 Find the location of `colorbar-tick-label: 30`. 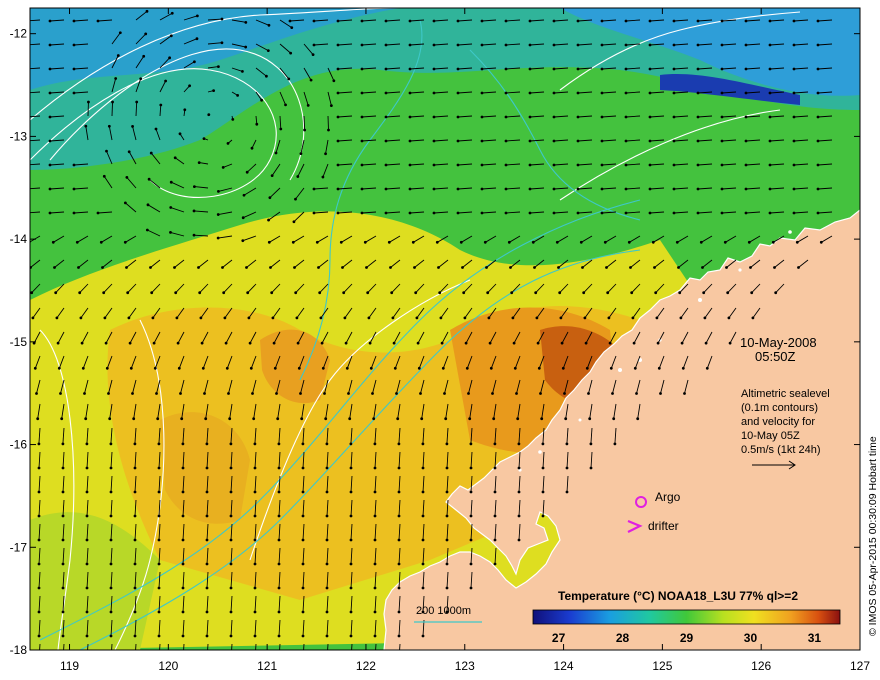

colorbar-tick-label: 30 is located at coordinates (751, 638).